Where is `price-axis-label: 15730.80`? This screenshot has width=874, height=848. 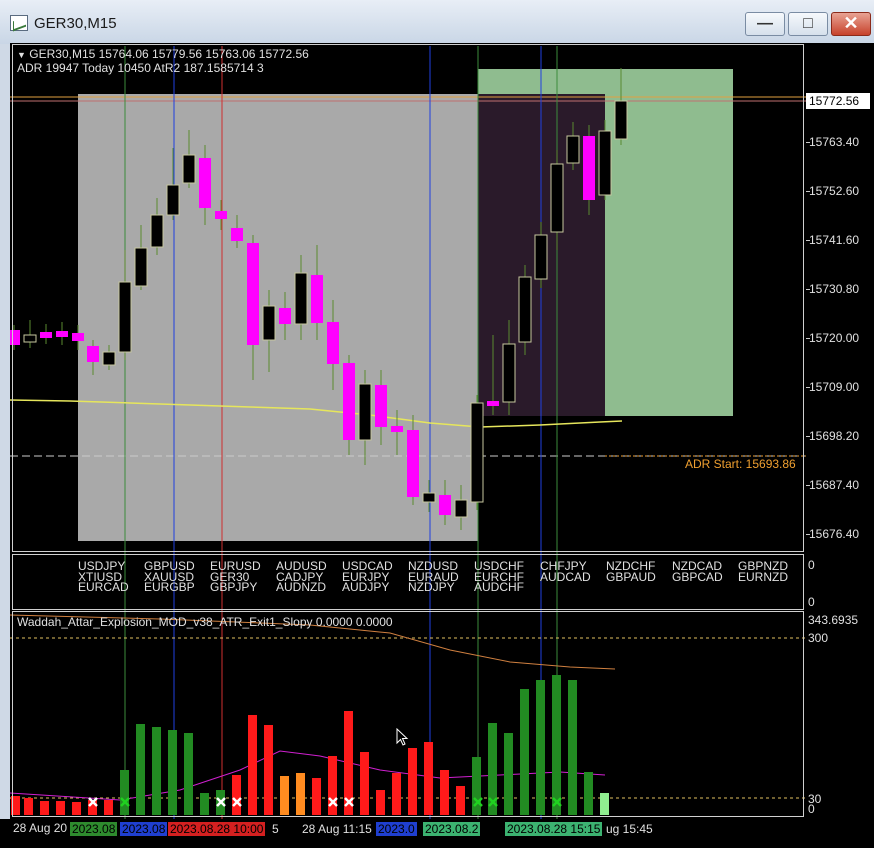 price-axis-label: 15730.80 is located at coordinates (834, 289).